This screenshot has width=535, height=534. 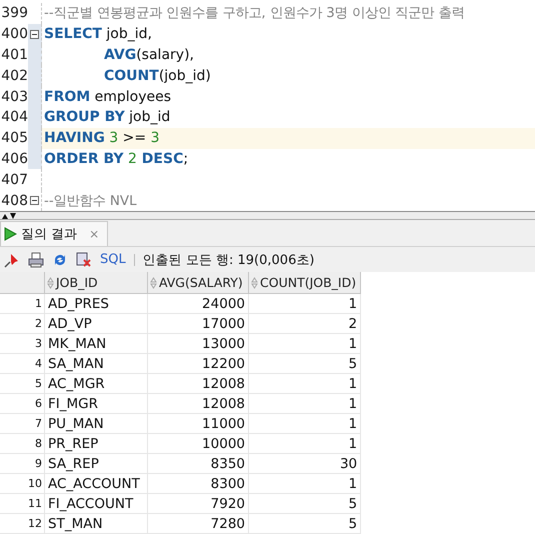 I want to click on code-line: FROM employees, so click(x=108, y=96).